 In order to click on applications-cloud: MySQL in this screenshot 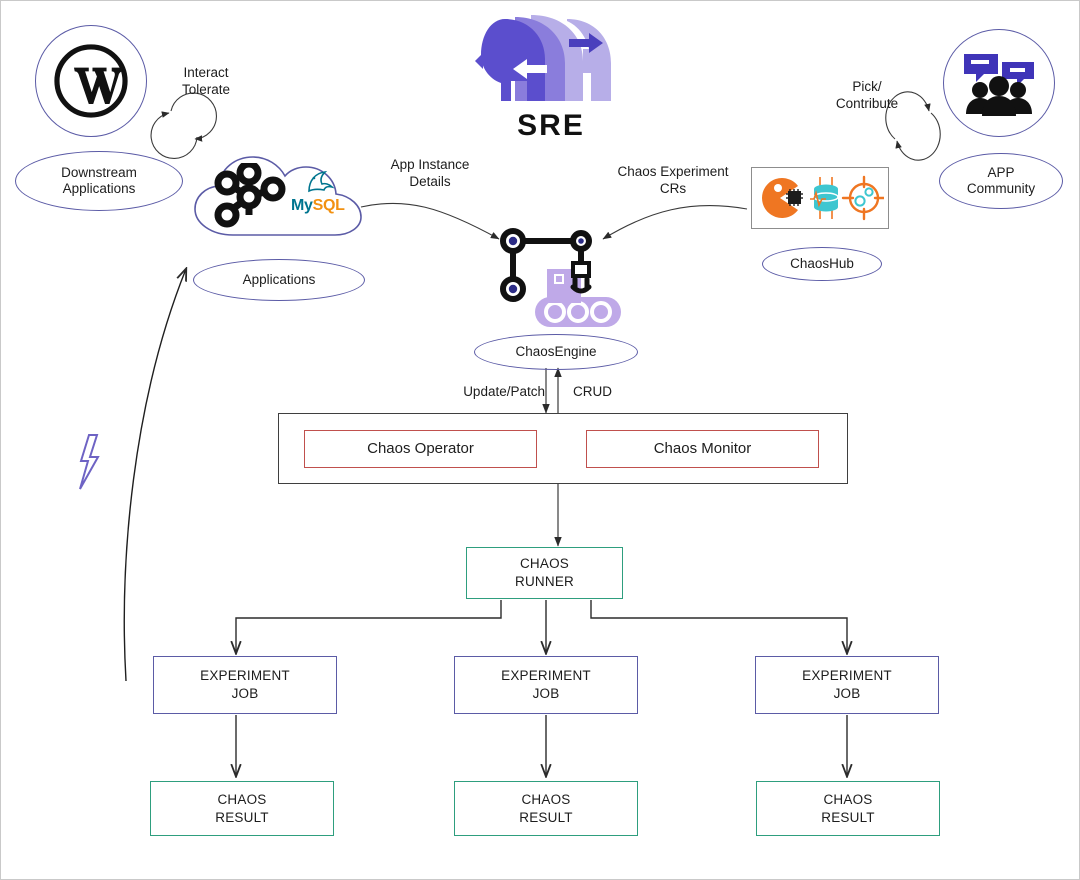, I will do `click(277, 194)`.